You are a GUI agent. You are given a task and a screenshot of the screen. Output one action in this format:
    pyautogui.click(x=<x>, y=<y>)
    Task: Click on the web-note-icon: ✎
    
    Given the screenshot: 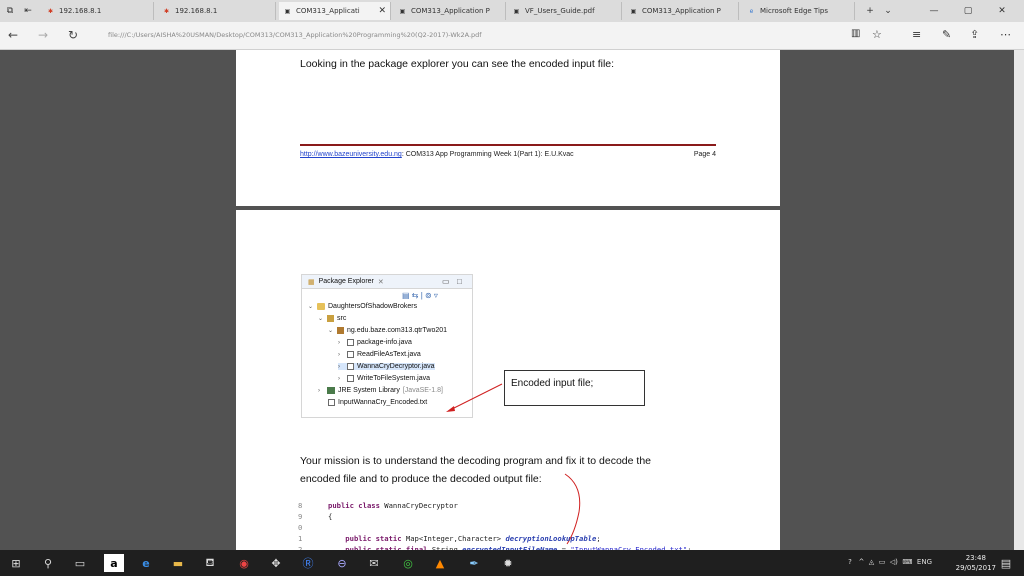 What is the action you would take?
    pyautogui.click(x=946, y=34)
    